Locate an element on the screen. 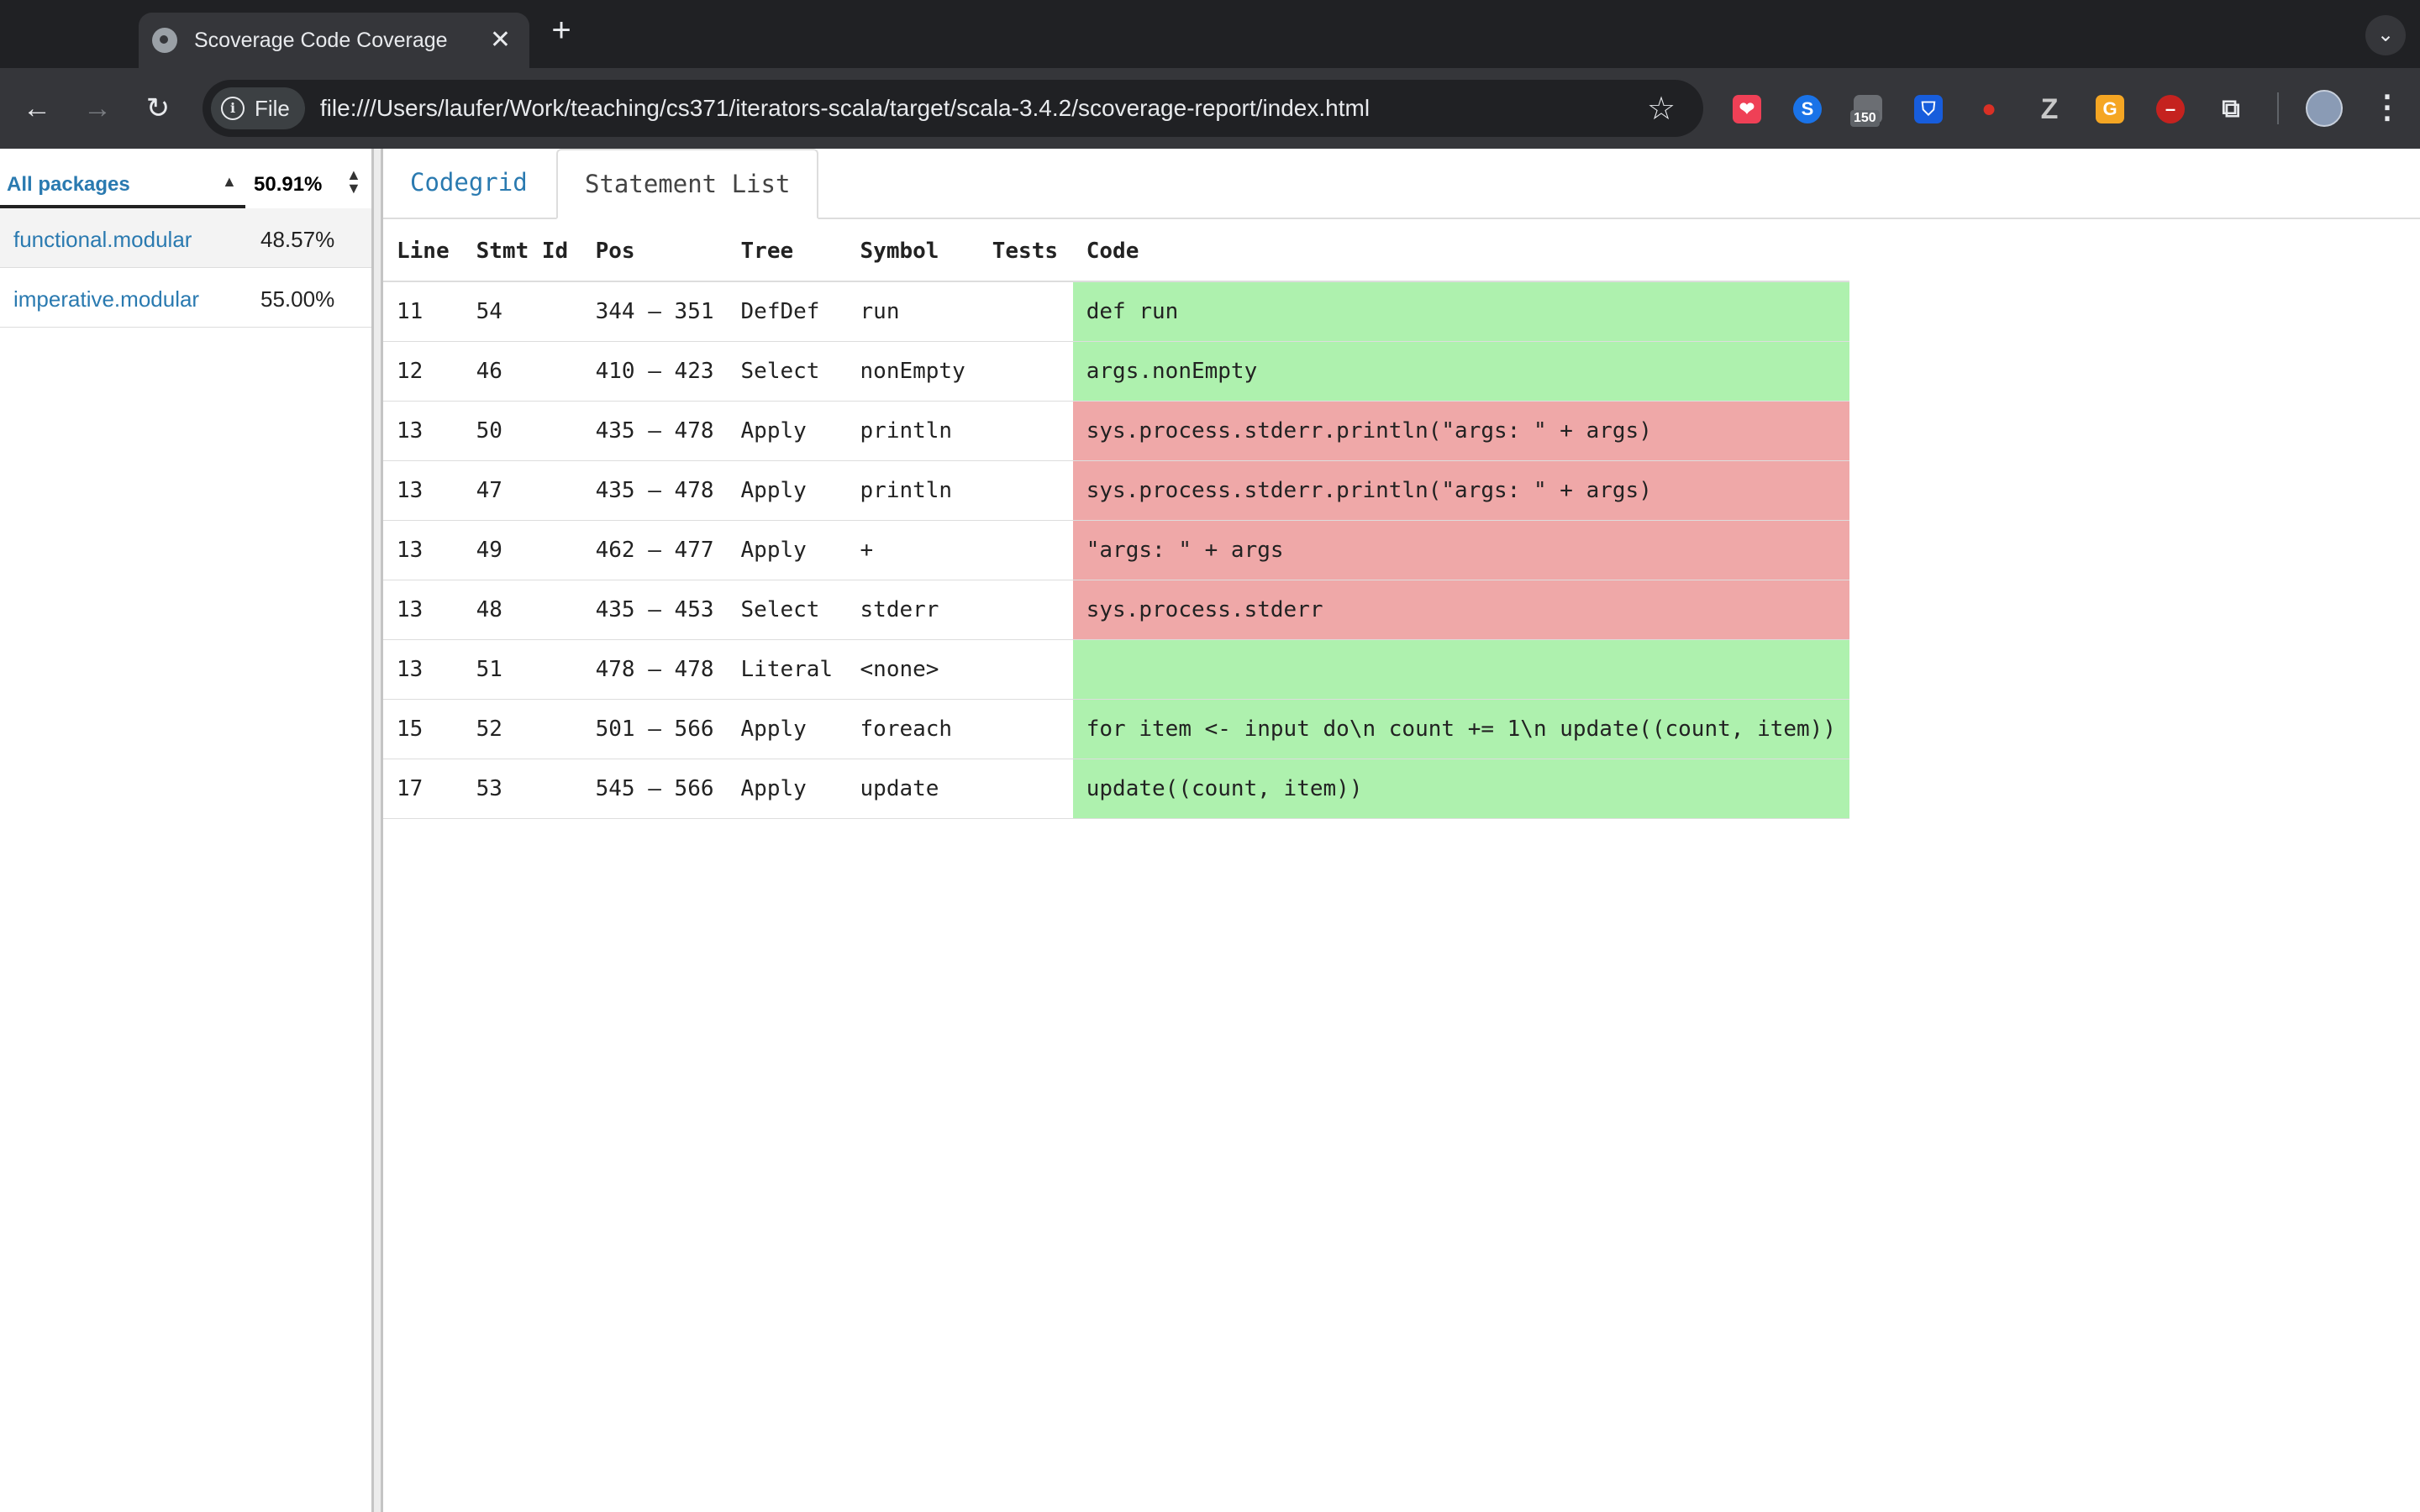 The image size is (2420, 1512). view-tabs: Codegrid Statement List is located at coordinates (1402, 184).